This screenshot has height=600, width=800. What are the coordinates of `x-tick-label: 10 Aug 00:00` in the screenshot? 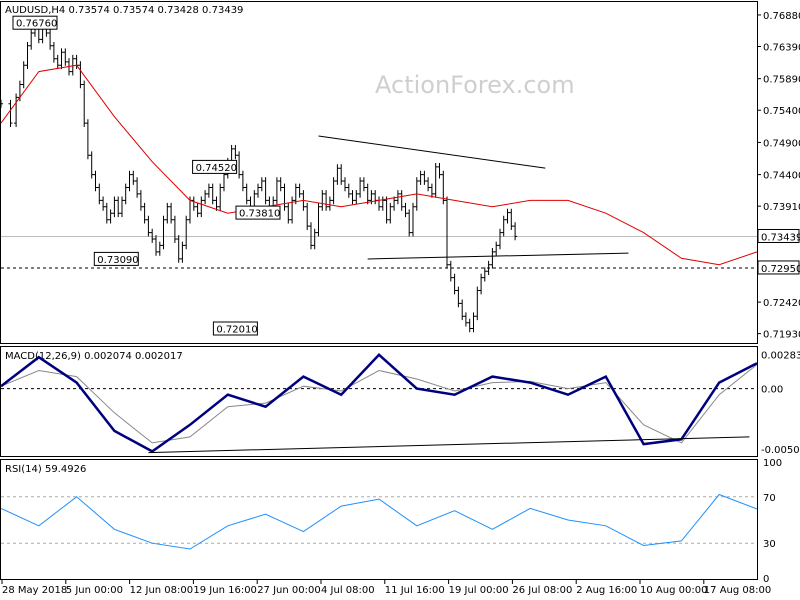 It's located at (673, 590).